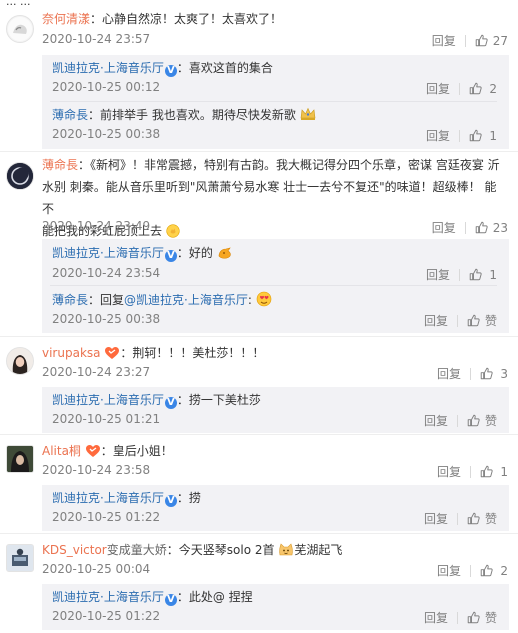  Describe the element at coordinates (71, 353) in the screenshot. I see `comment-username: virupaksa` at that location.